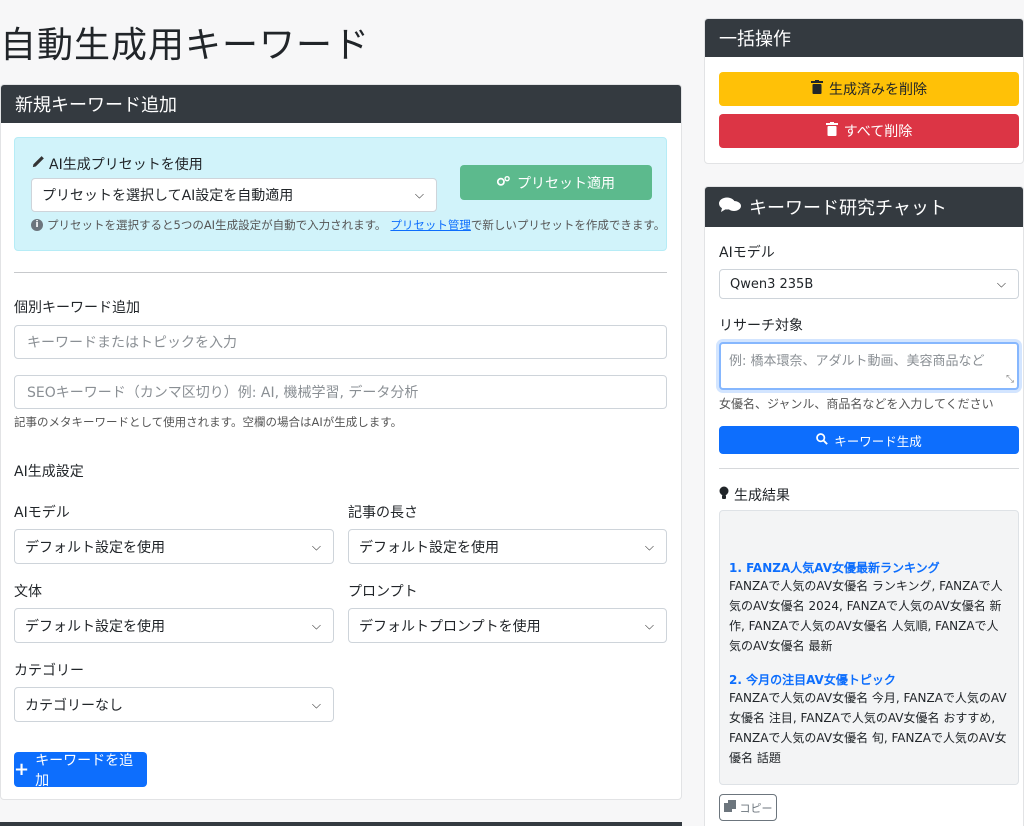  Describe the element at coordinates (568, 225) in the screenshot. I see `preset-note-suffix: で新しいプリセットを作成できます。` at that location.